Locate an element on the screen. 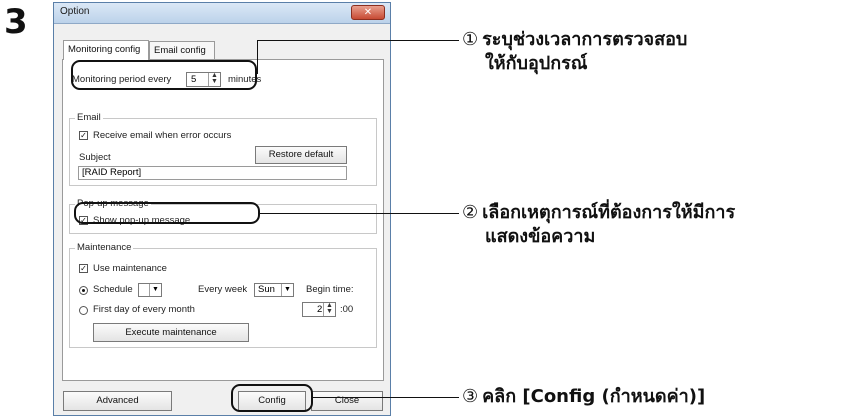  highlight-monitoring-period is located at coordinates (164, 75).